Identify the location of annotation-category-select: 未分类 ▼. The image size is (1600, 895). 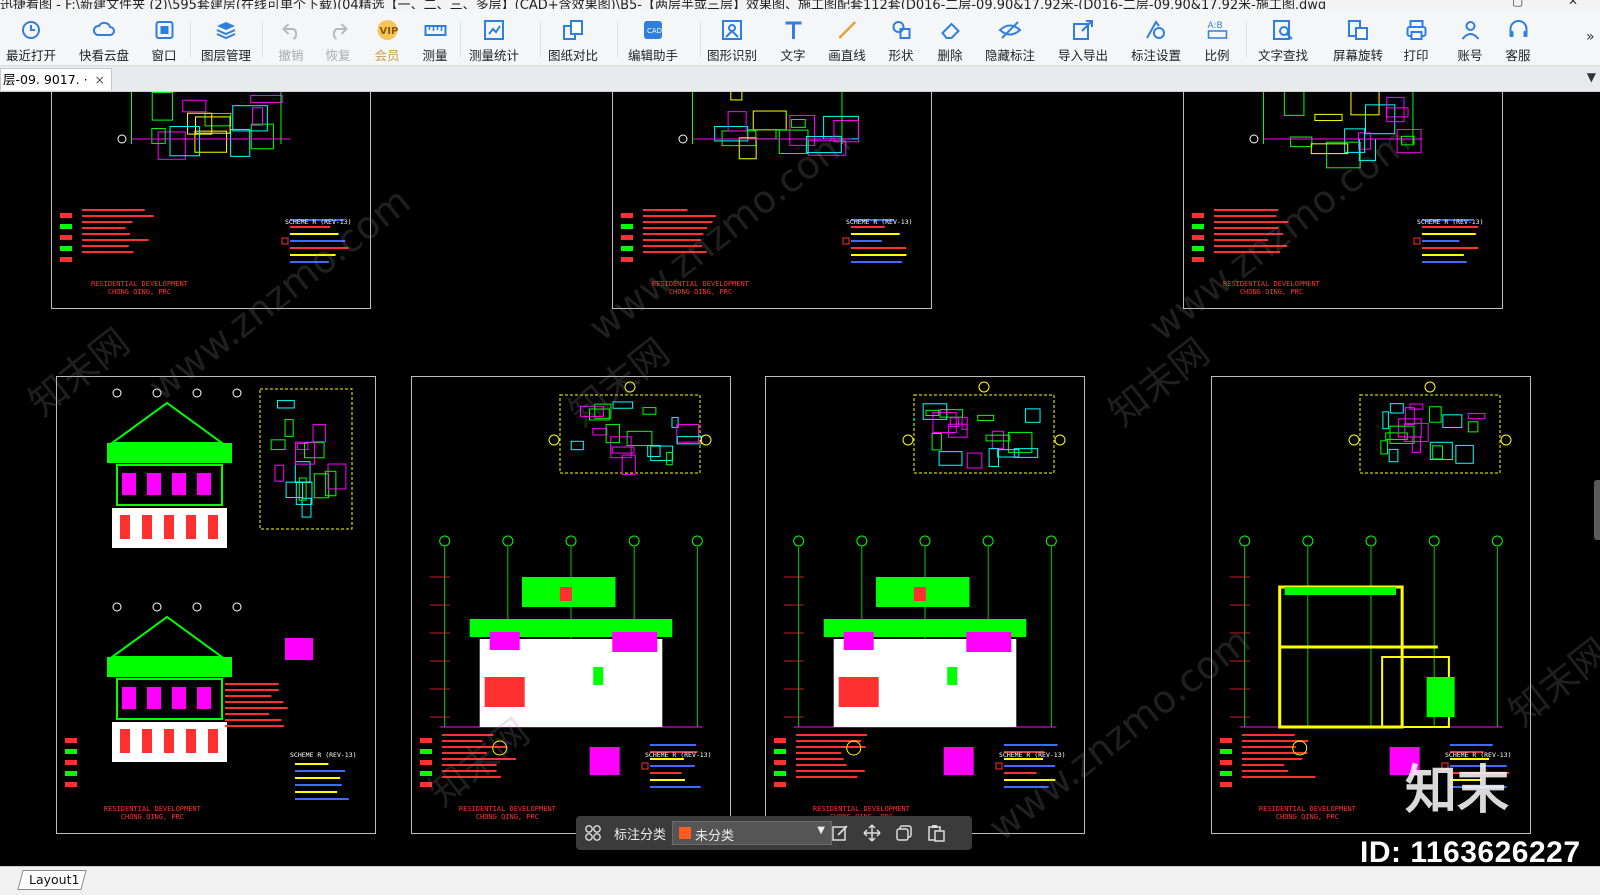
(752, 833).